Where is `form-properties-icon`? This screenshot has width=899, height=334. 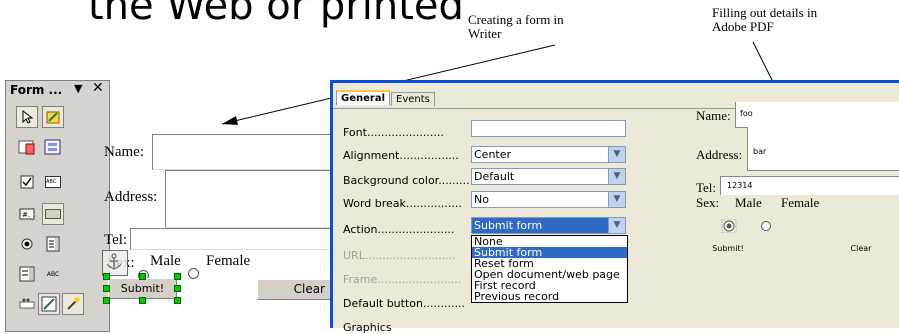 form-properties-icon is located at coordinates (53, 147).